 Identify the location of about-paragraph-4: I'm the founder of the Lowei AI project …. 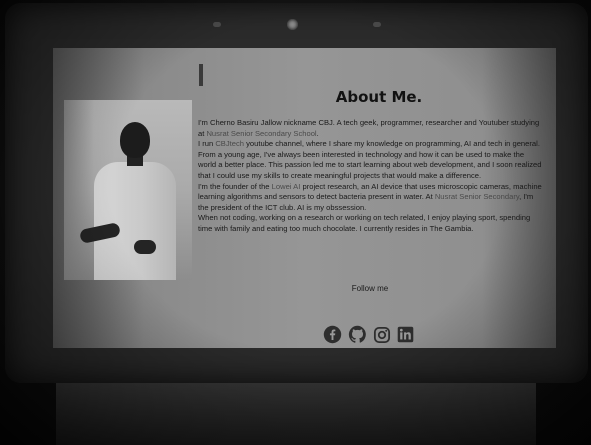
(370, 196).